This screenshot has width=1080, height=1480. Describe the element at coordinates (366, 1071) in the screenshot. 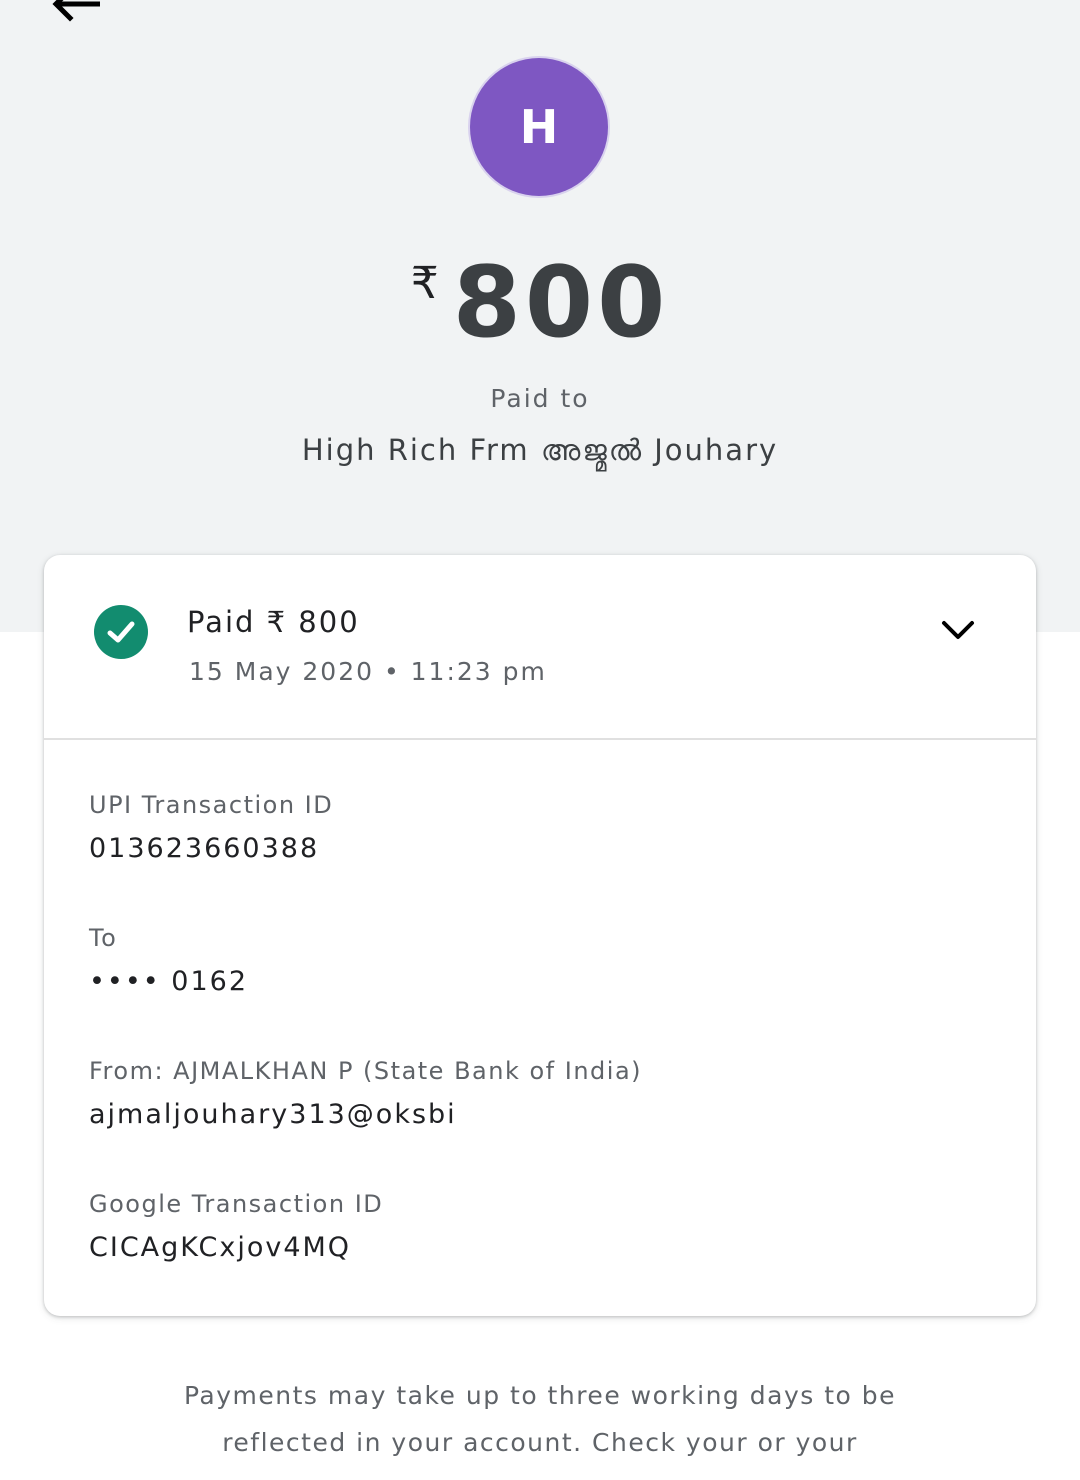

I see `sender-label: From: AJMALKHAN P (State Bank of India)` at that location.